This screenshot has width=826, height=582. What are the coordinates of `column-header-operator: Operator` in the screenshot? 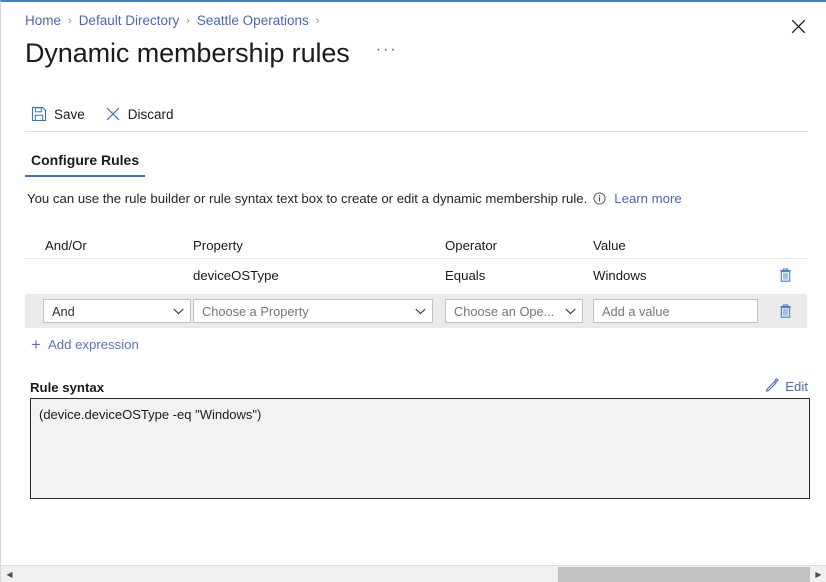 It's located at (471, 245).